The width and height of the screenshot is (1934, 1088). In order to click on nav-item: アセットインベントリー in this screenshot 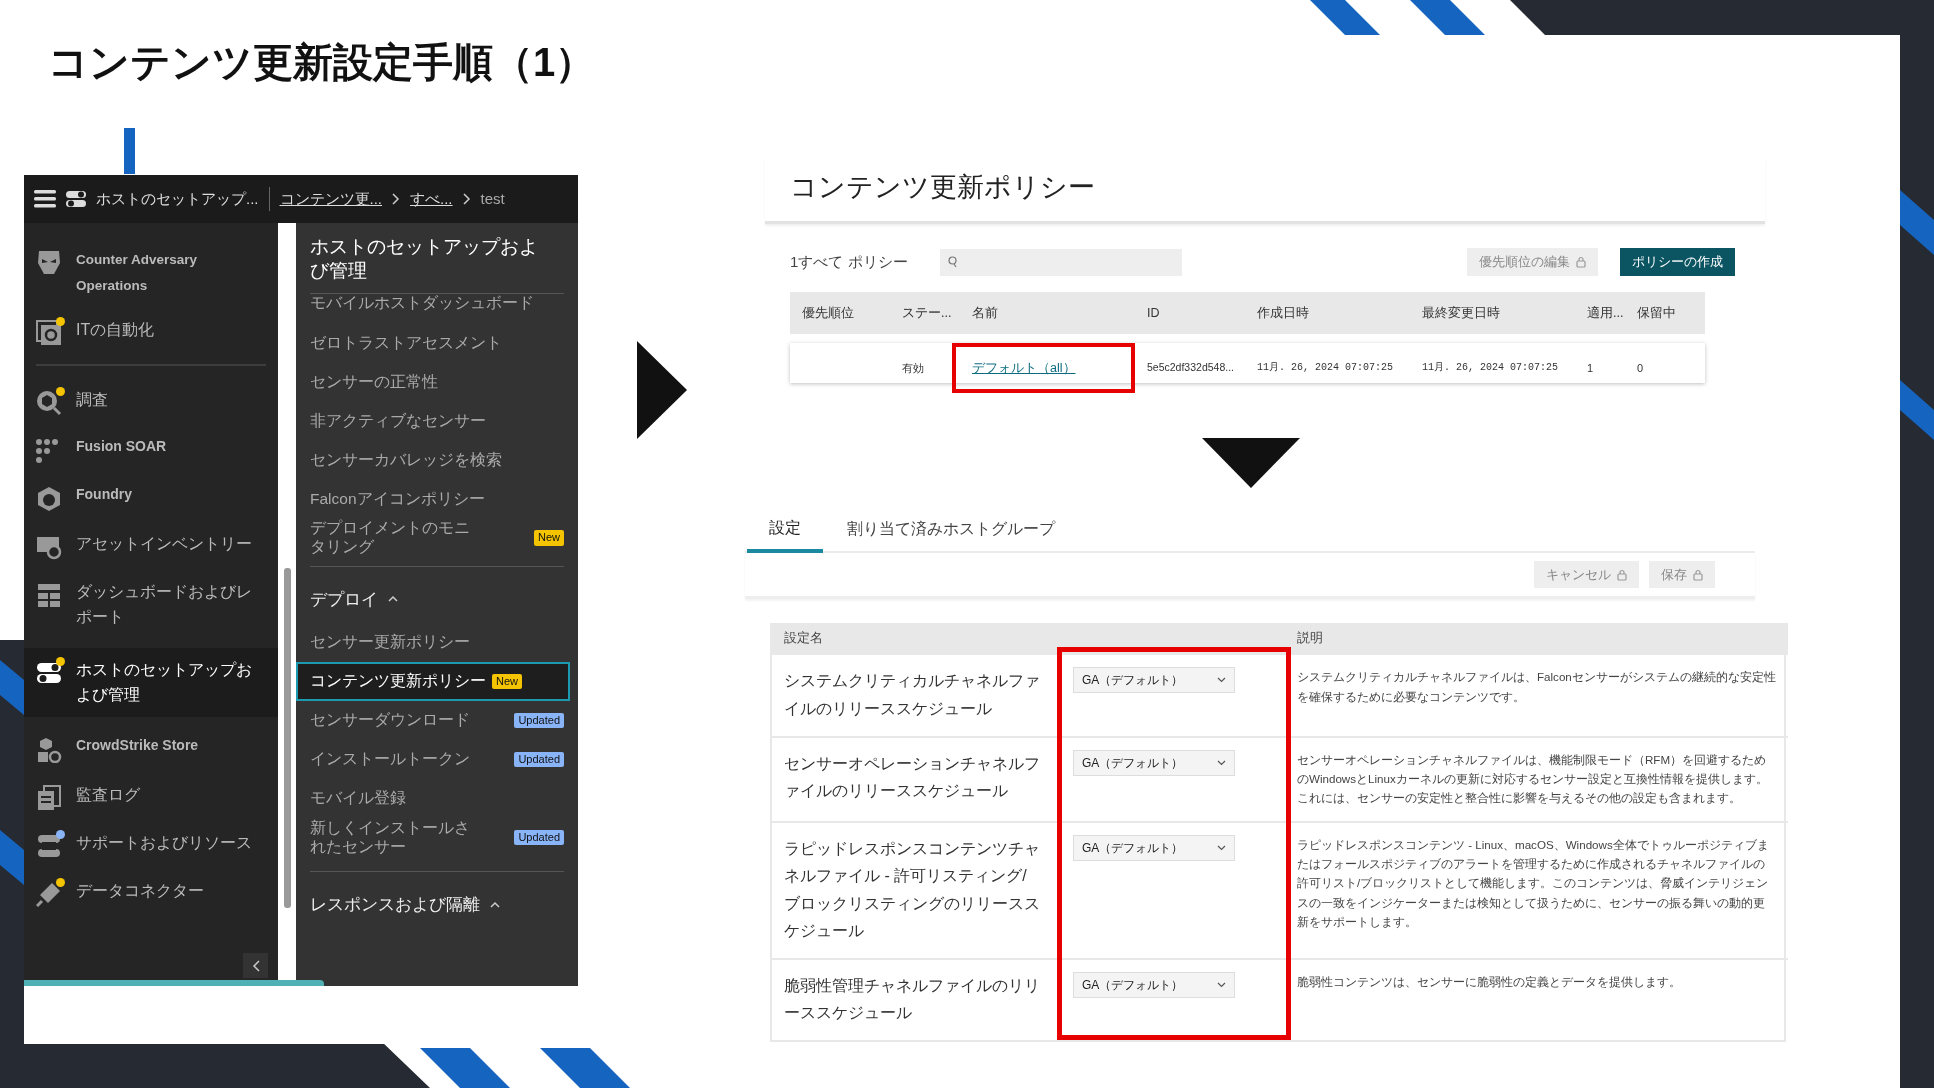, I will do `click(151, 546)`.